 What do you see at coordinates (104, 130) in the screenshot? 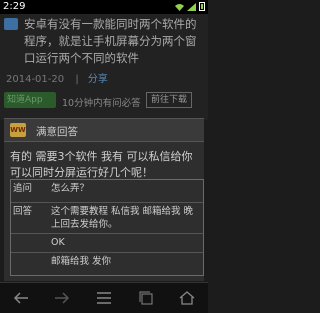
I see `answer-header: WW 满意回答` at bounding box center [104, 130].